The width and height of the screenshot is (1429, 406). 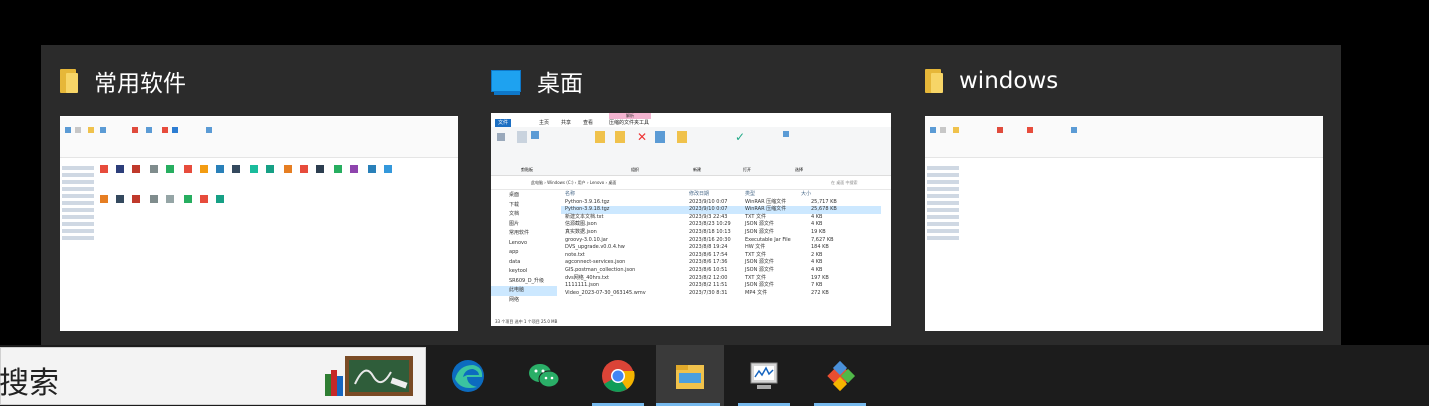 I want to click on chrome-icon, so click(x=618, y=376).